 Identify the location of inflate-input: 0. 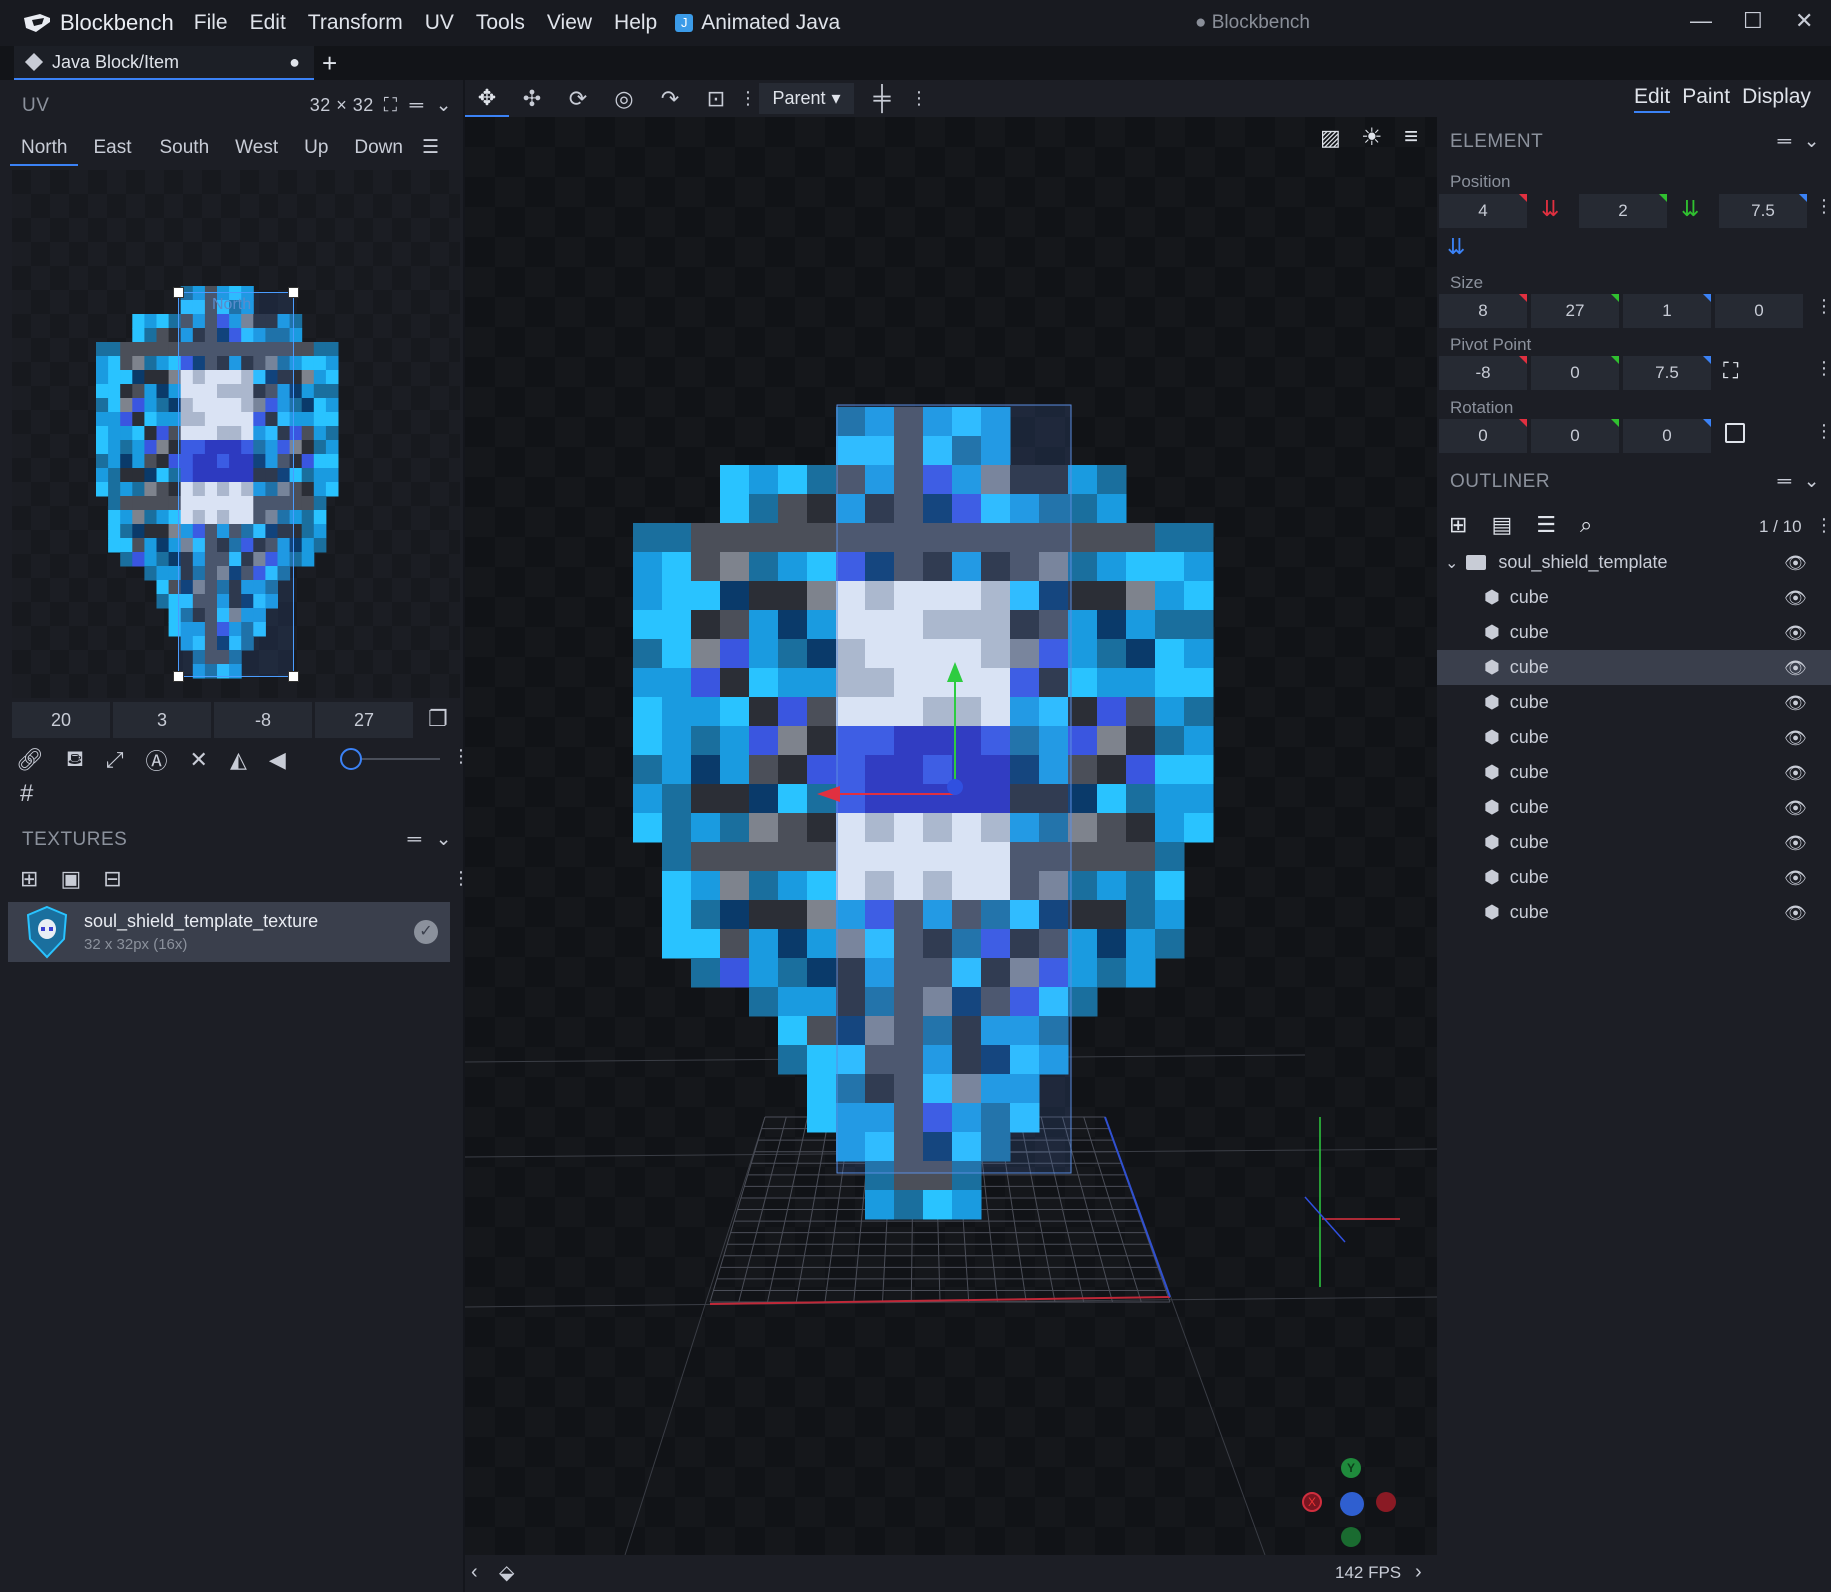
(1759, 311).